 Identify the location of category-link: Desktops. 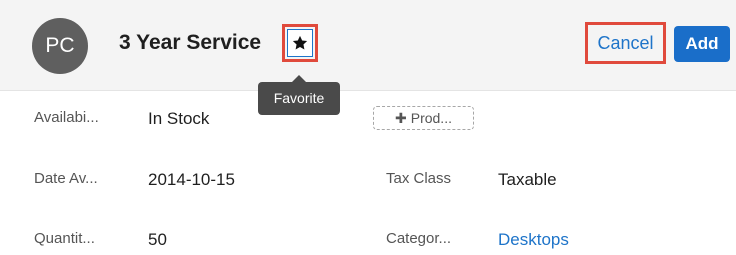
(533, 240).